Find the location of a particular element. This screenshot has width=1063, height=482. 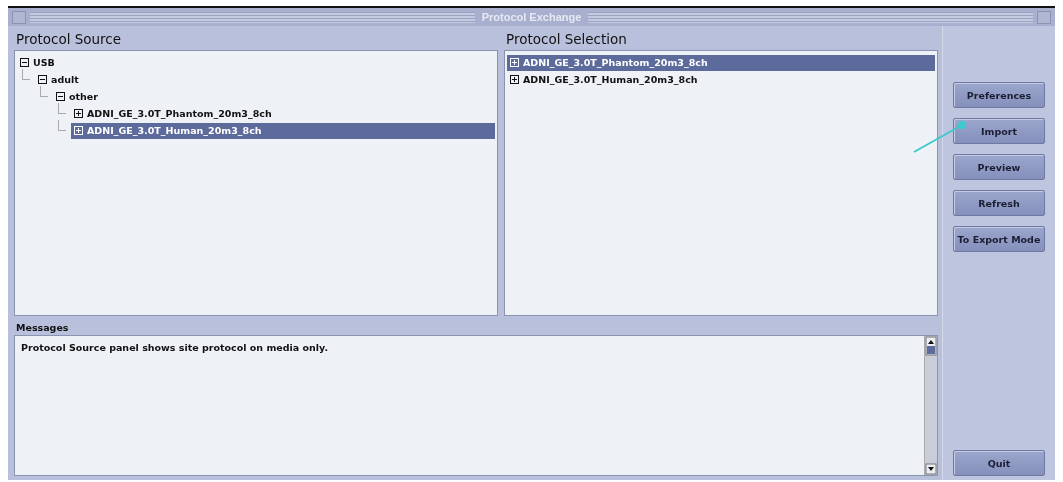

side-button: Import is located at coordinates (999, 131).